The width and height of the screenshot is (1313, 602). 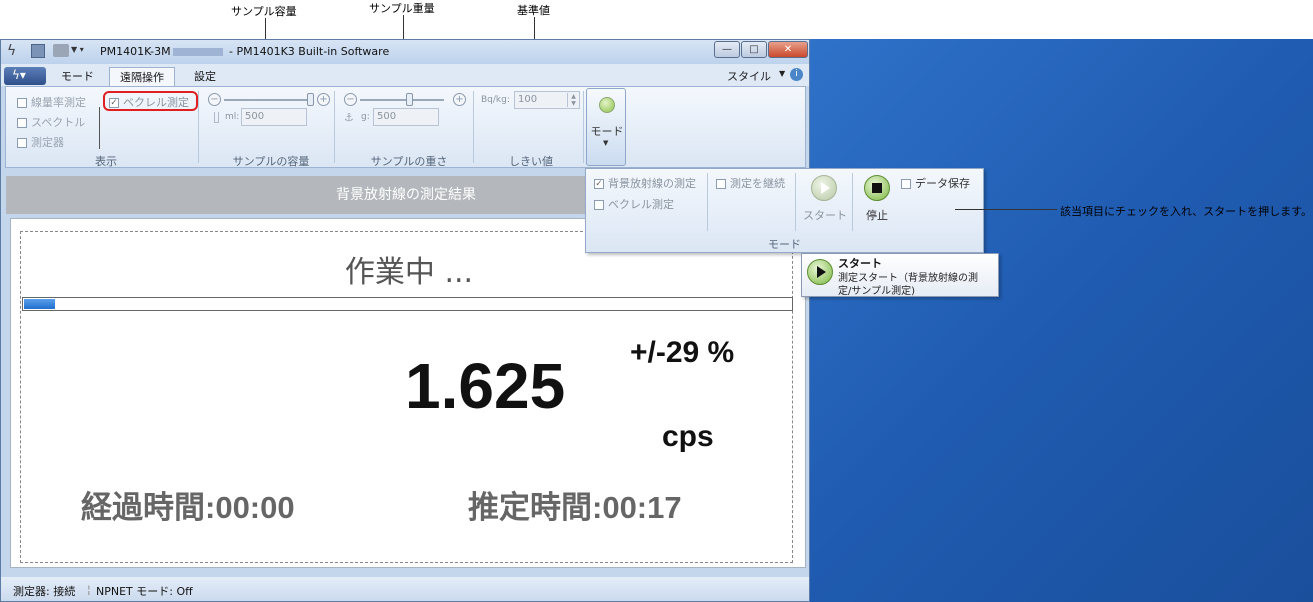 What do you see at coordinates (232, 117) in the screenshot?
I see `volume-unit: ml:` at bounding box center [232, 117].